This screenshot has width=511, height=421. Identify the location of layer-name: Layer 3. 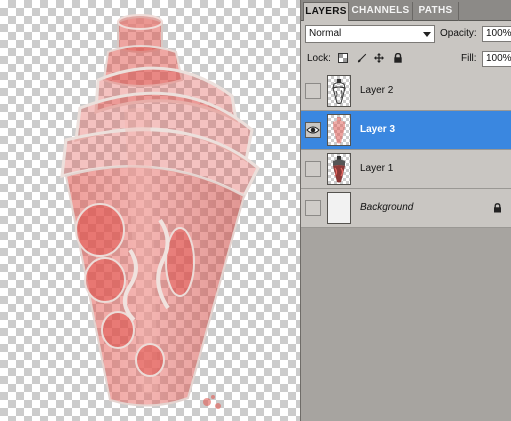
(377, 130).